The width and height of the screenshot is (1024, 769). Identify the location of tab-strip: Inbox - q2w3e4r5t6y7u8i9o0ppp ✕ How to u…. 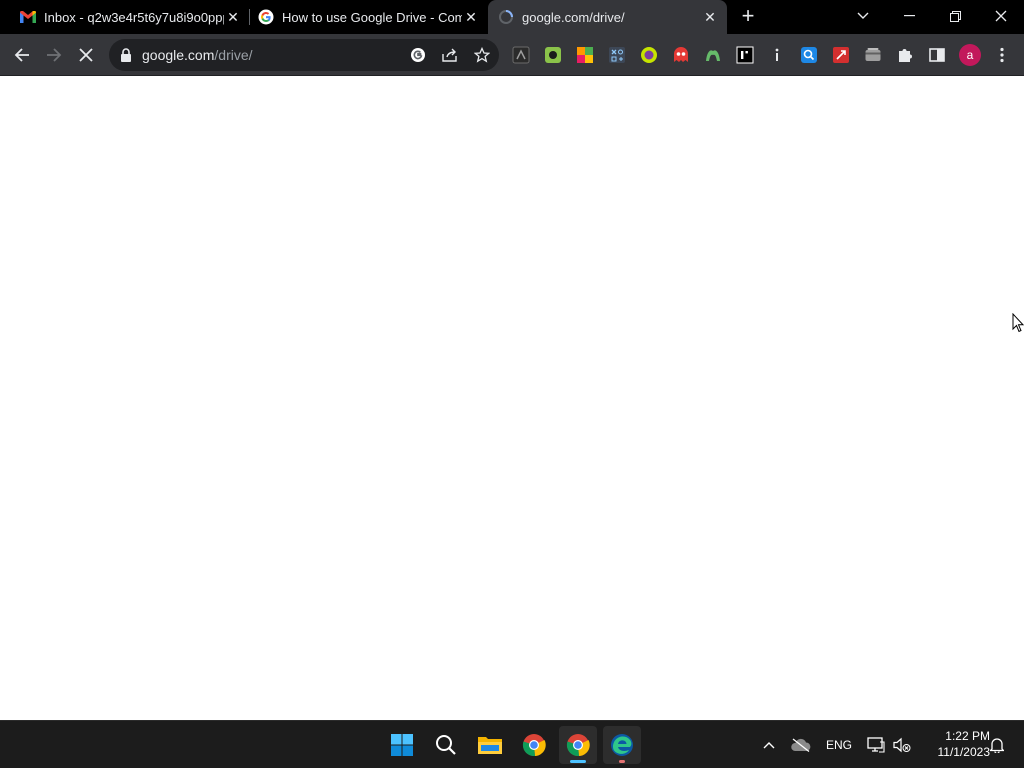
(512, 17).